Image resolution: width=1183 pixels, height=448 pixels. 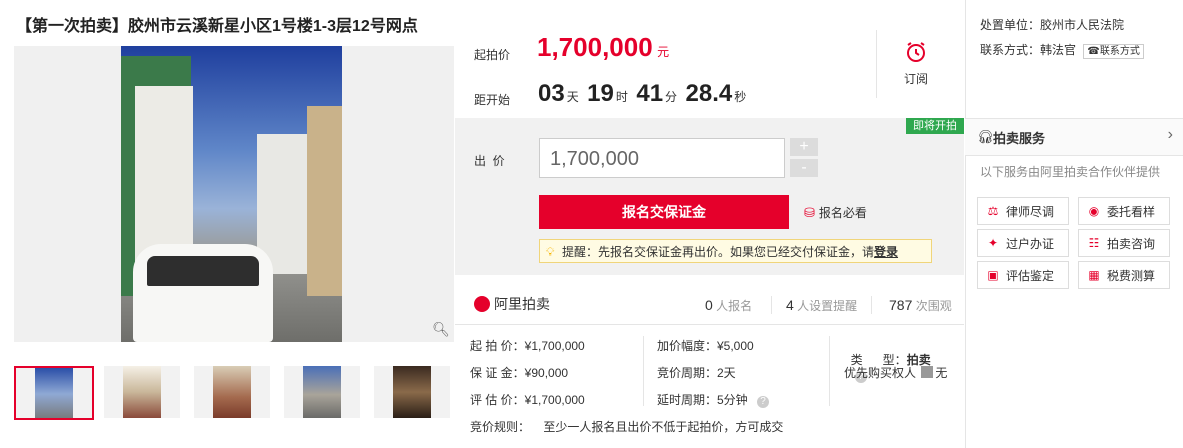 I want to click on detail-appraisal: 评 估 价：¥1,700,000, so click(x=527, y=400).